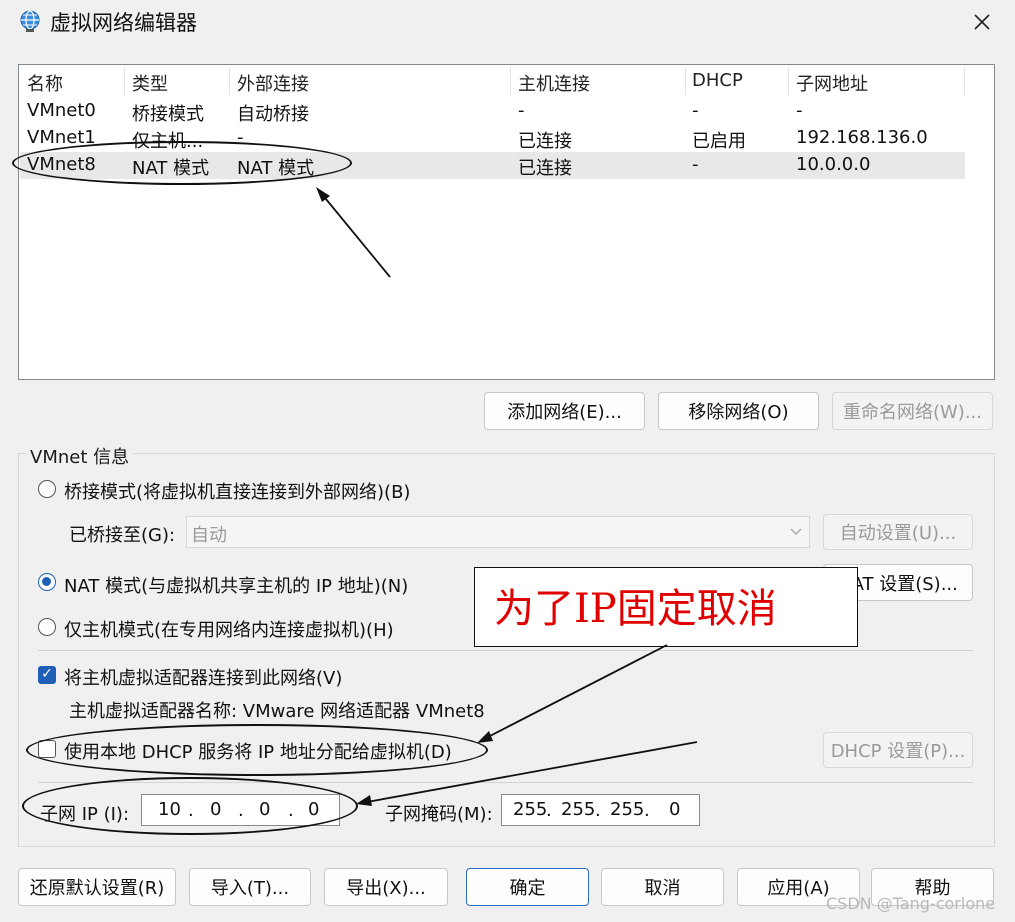 The height and width of the screenshot is (922, 1015). I want to click on nat-mode-label: NAT 模式(与虚拟机共享主机的 IP 地址)(N), so click(236, 585).